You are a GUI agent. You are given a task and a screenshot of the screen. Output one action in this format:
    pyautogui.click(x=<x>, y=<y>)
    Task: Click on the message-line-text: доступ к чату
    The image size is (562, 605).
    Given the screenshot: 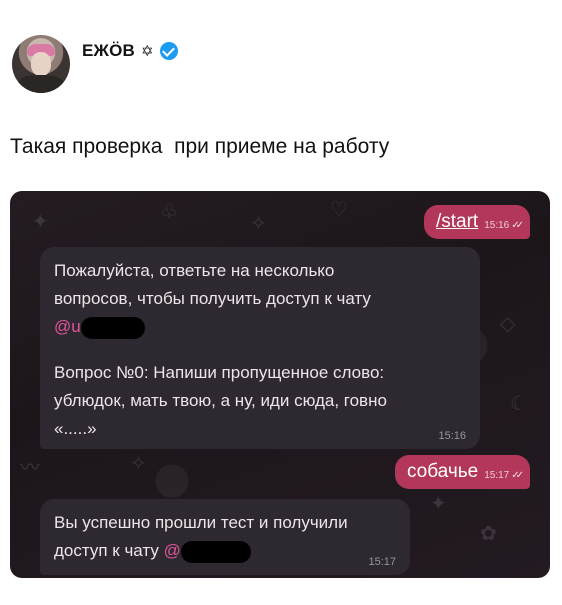 What is the action you would take?
    pyautogui.click(x=106, y=550)
    